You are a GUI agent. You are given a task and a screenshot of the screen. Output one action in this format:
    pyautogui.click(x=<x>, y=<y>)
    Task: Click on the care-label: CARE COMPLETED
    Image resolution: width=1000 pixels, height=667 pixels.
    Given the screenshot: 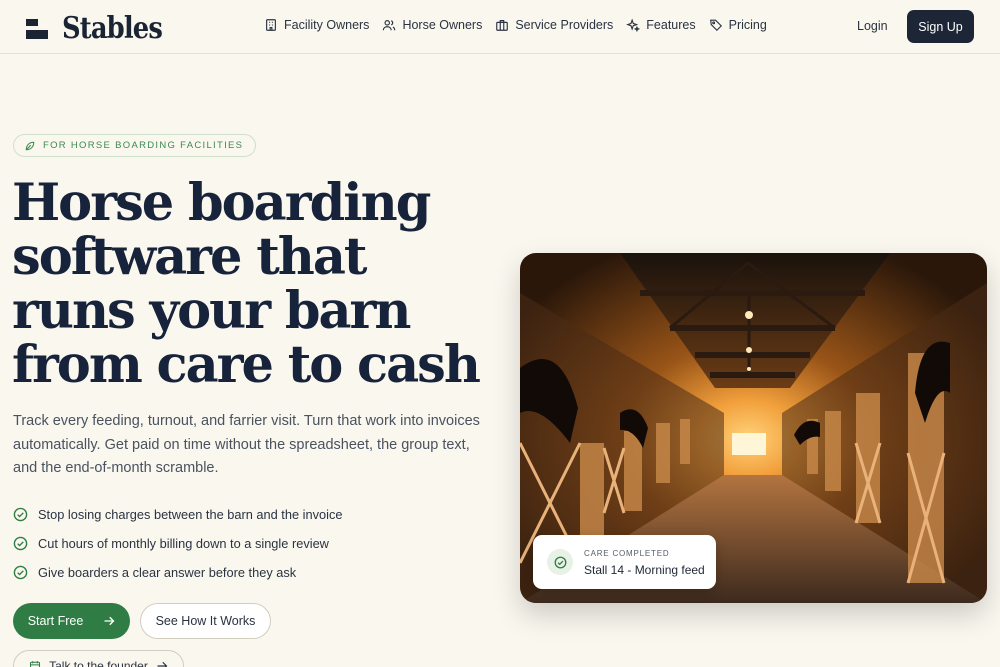 What is the action you would take?
    pyautogui.click(x=627, y=553)
    